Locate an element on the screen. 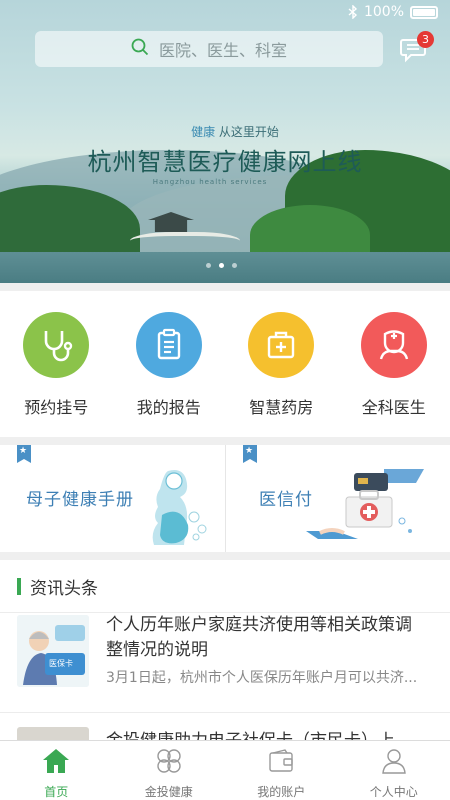 The image size is (450, 800). service-label: 我的报告 is located at coordinates (168, 407).